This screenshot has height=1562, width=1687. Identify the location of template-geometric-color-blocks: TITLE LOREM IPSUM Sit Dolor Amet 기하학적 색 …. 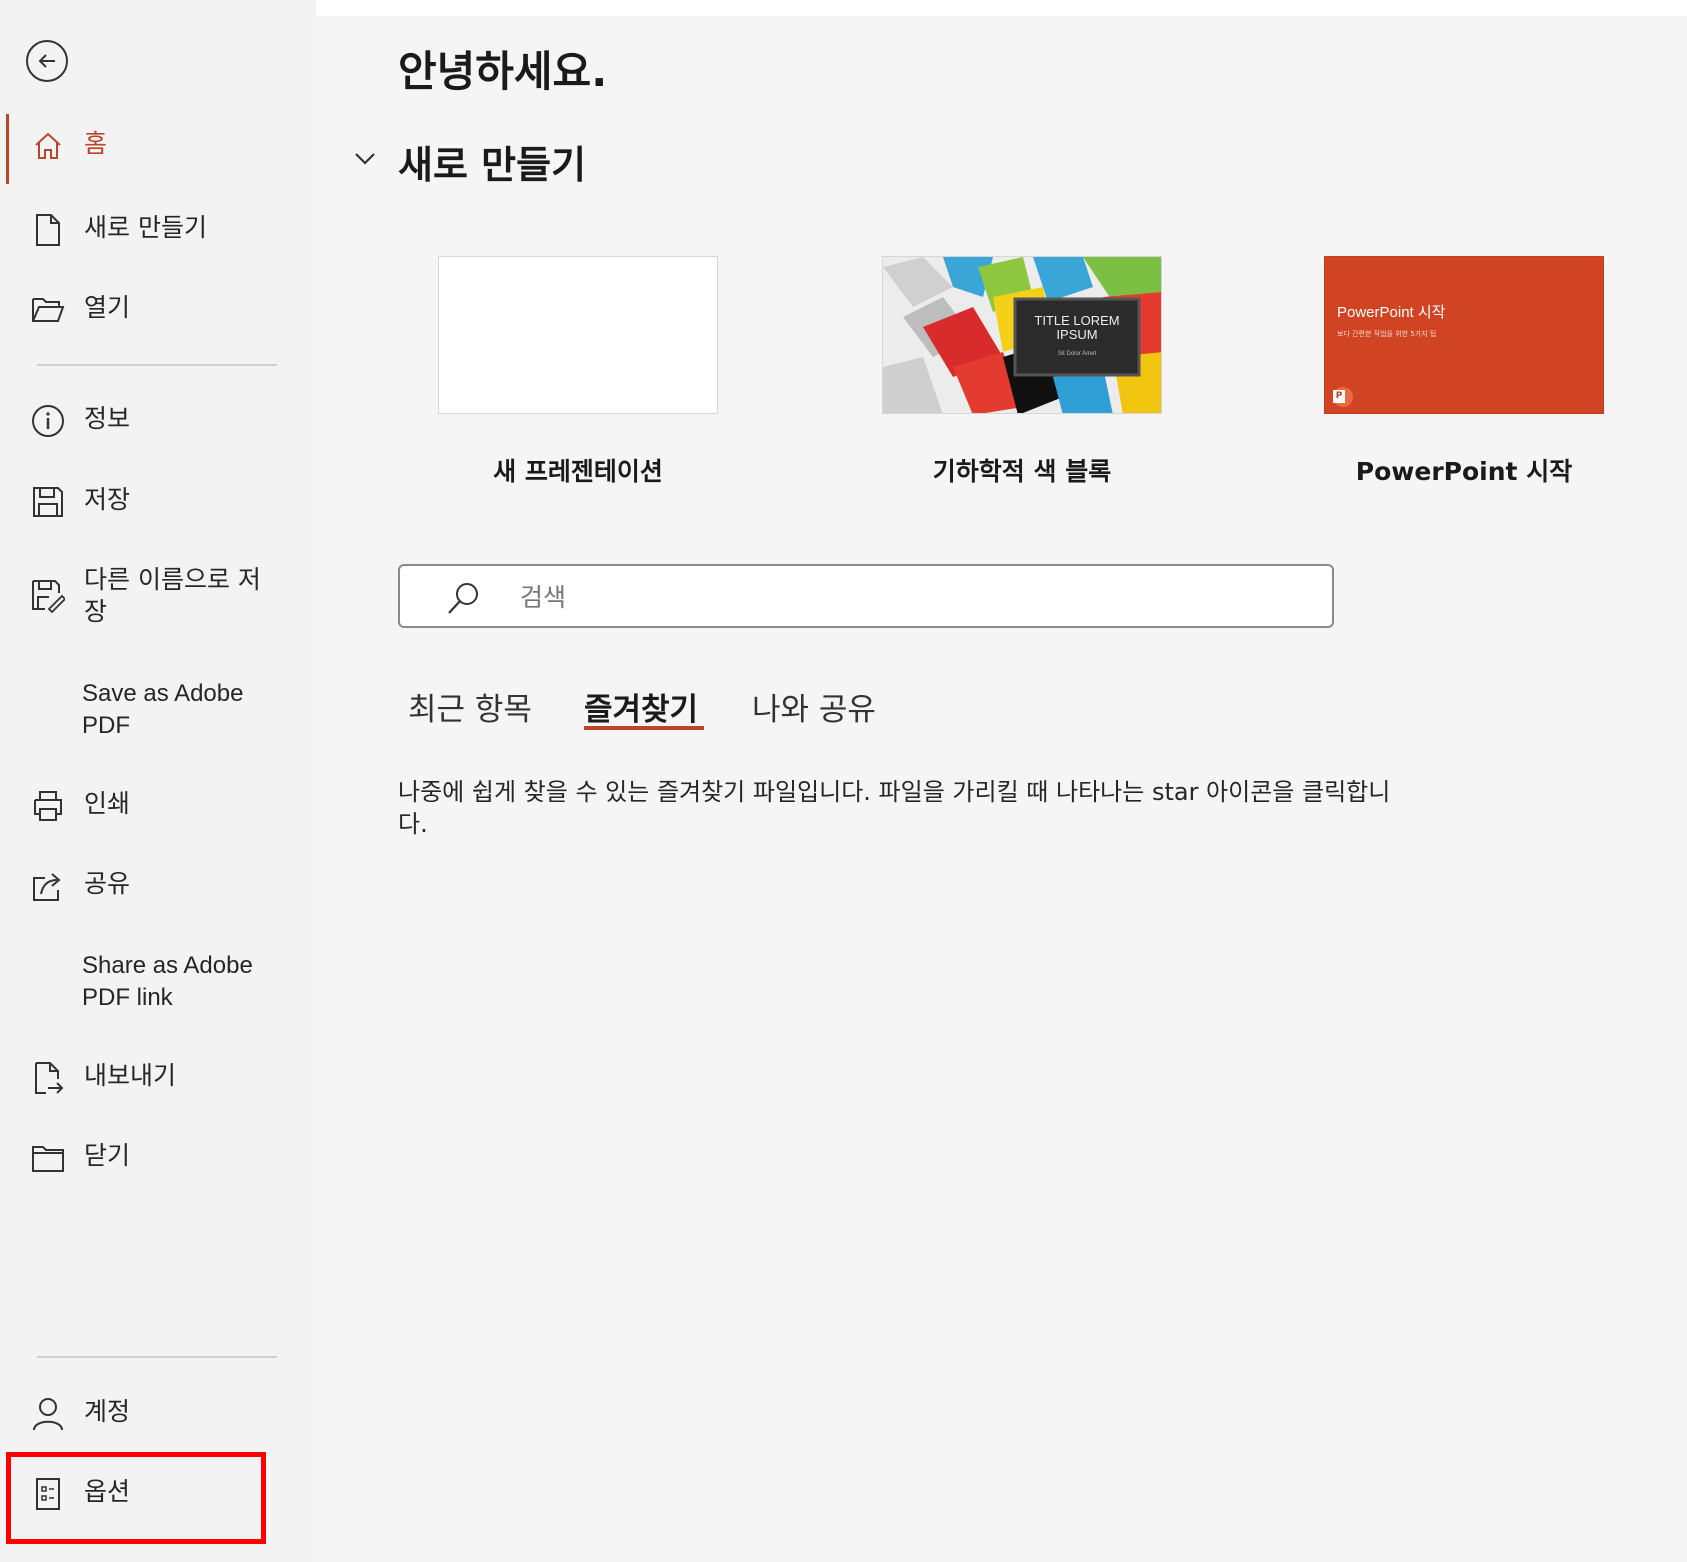
(1022, 372).